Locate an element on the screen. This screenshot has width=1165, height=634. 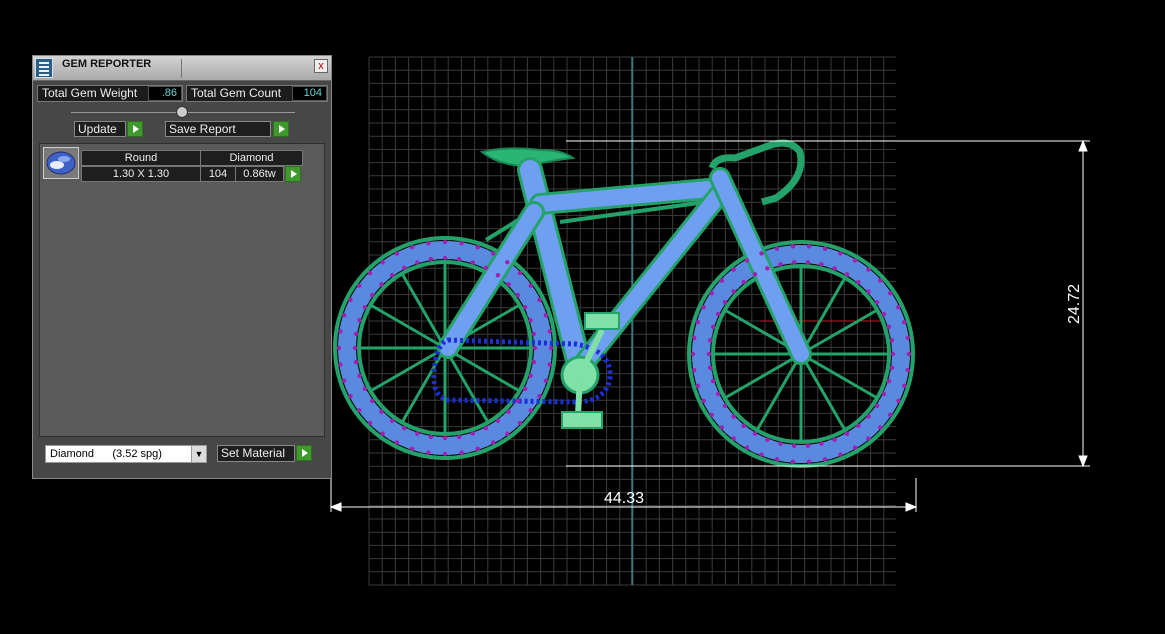
gem-reporter-icon is located at coordinates (44, 68).